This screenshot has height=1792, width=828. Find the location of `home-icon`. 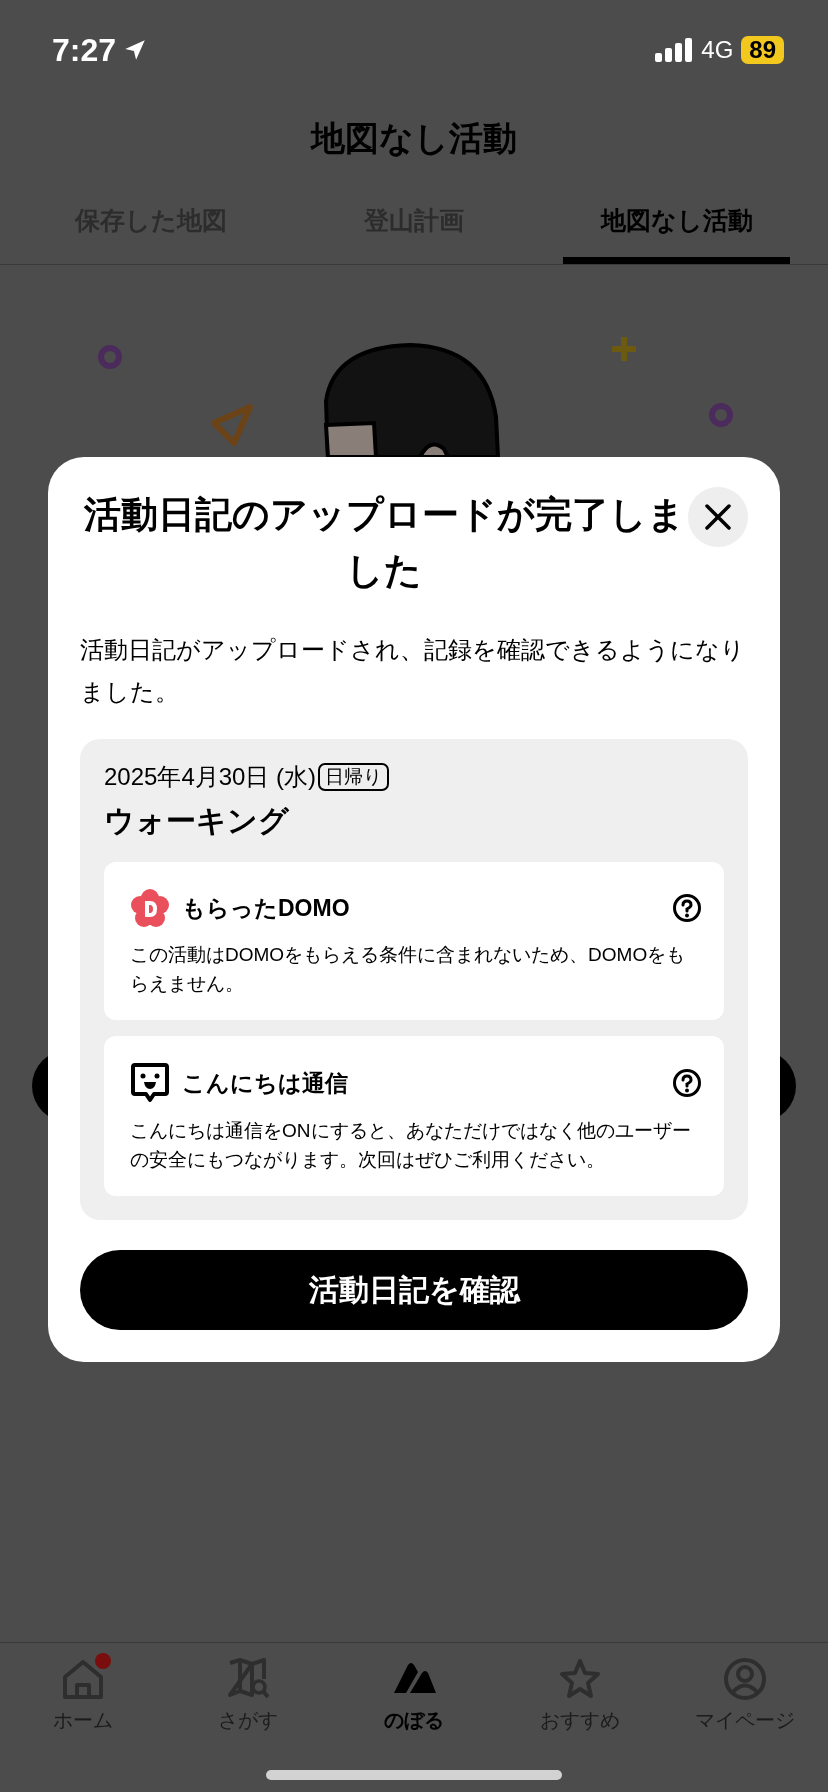

home-icon is located at coordinates (82, 1679).